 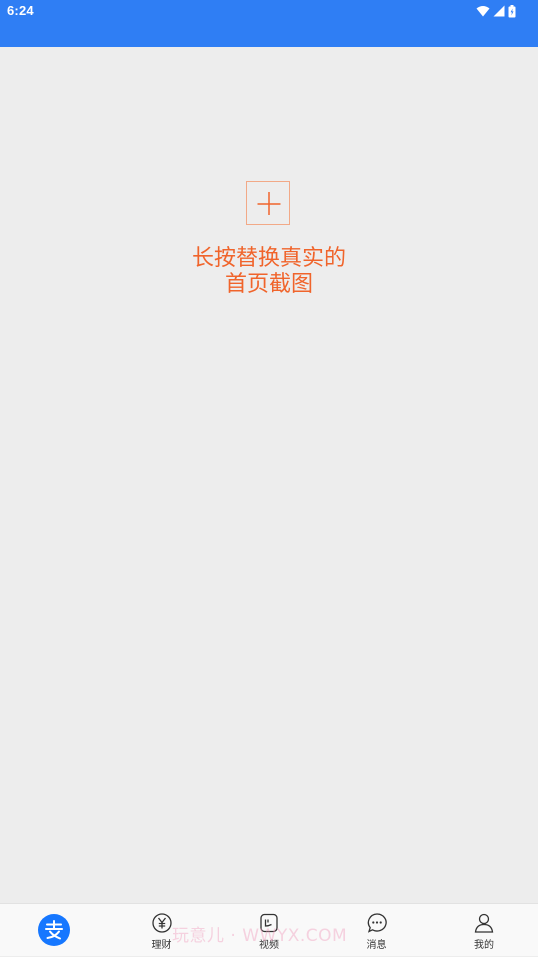 I want to click on add-screenshot-button, so click(x=268, y=203).